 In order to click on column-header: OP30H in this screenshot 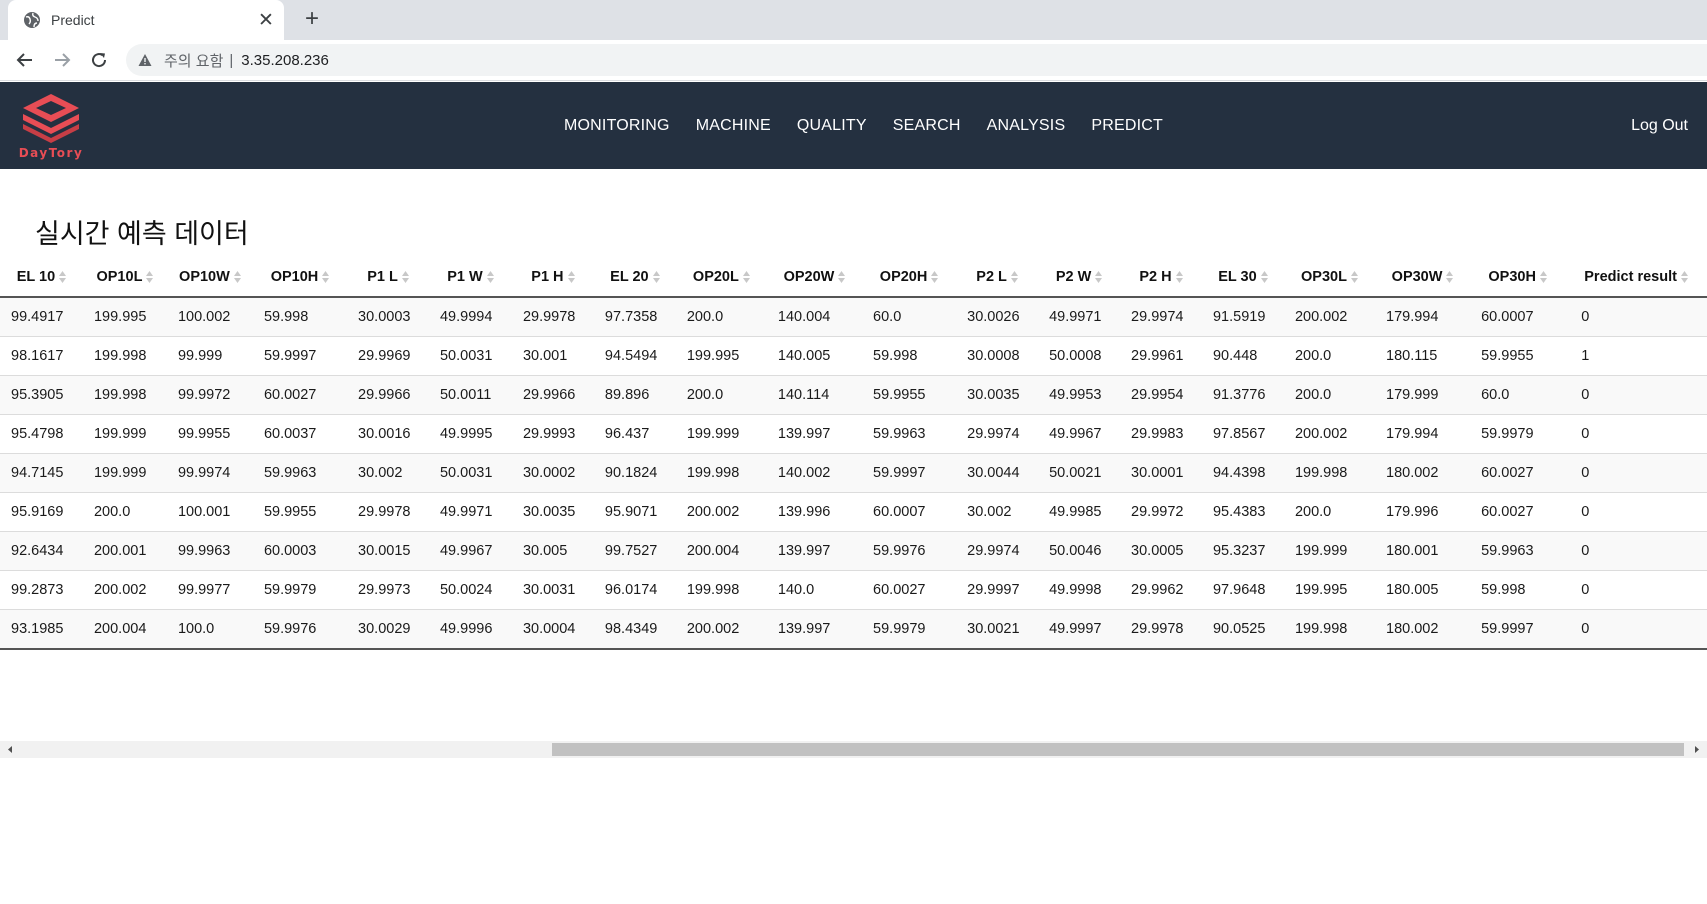, I will do `click(1518, 277)`.